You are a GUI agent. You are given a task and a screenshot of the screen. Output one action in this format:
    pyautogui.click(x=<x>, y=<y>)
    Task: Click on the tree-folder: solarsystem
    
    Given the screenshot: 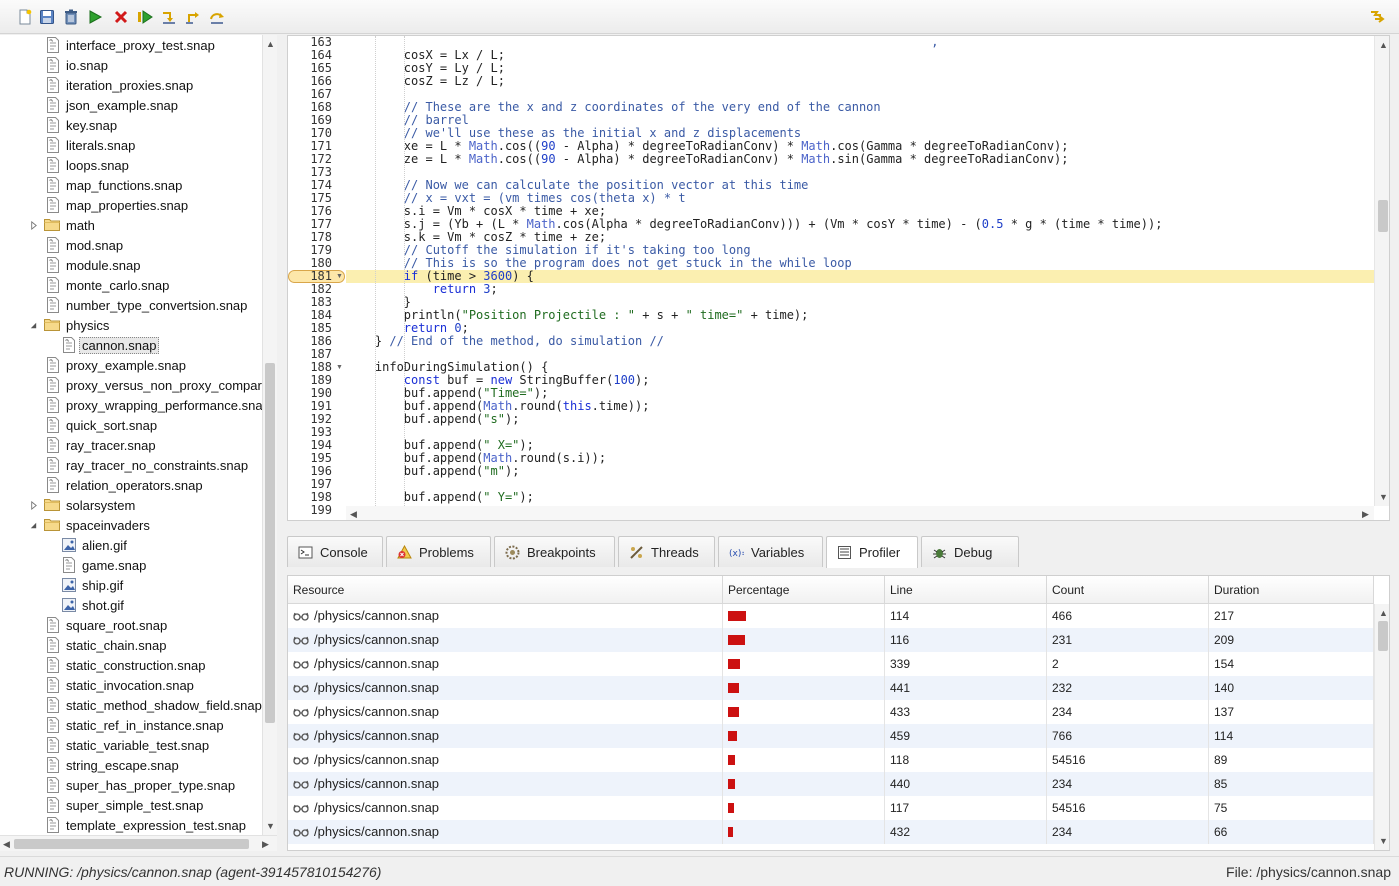 What is the action you would take?
    pyautogui.click(x=131, y=505)
    